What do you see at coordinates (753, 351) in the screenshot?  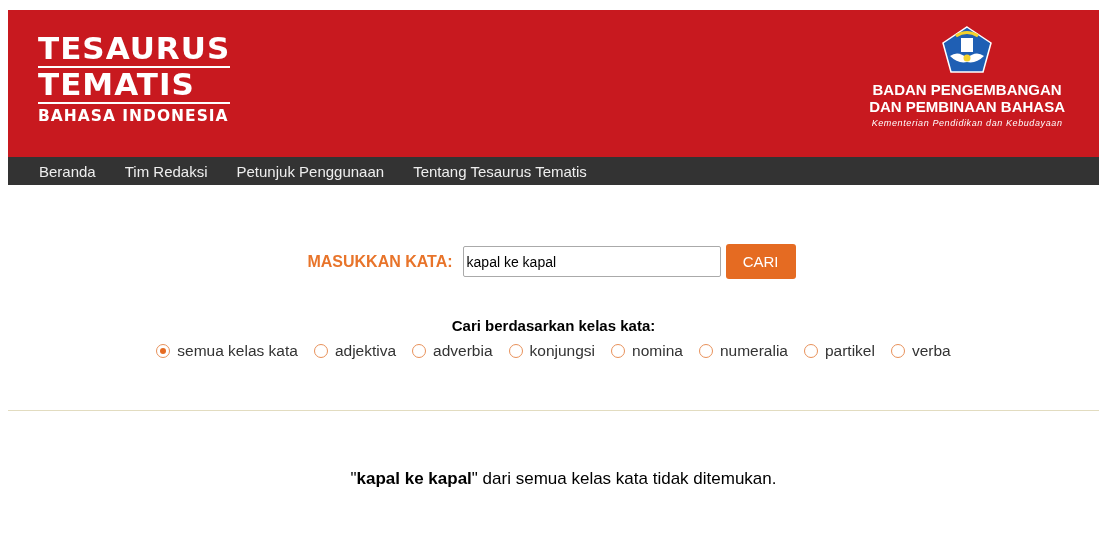 I see `radio-label: numeralia` at bounding box center [753, 351].